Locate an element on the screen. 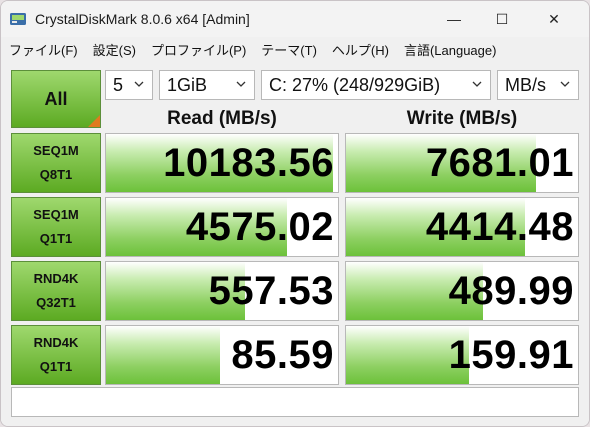 This screenshot has height=427, width=590. test-button-rnd4k-q32t1: RND4K Q32T1 is located at coordinates (56, 291).